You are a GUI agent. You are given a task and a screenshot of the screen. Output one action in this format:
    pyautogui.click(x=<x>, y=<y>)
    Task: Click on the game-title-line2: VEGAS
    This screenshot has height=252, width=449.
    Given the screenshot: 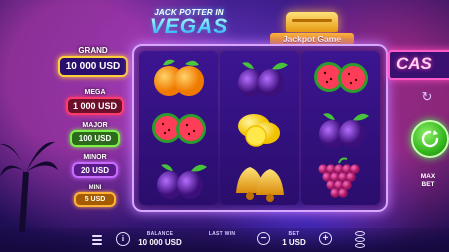 What is the action you would take?
    pyautogui.click(x=189, y=27)
    